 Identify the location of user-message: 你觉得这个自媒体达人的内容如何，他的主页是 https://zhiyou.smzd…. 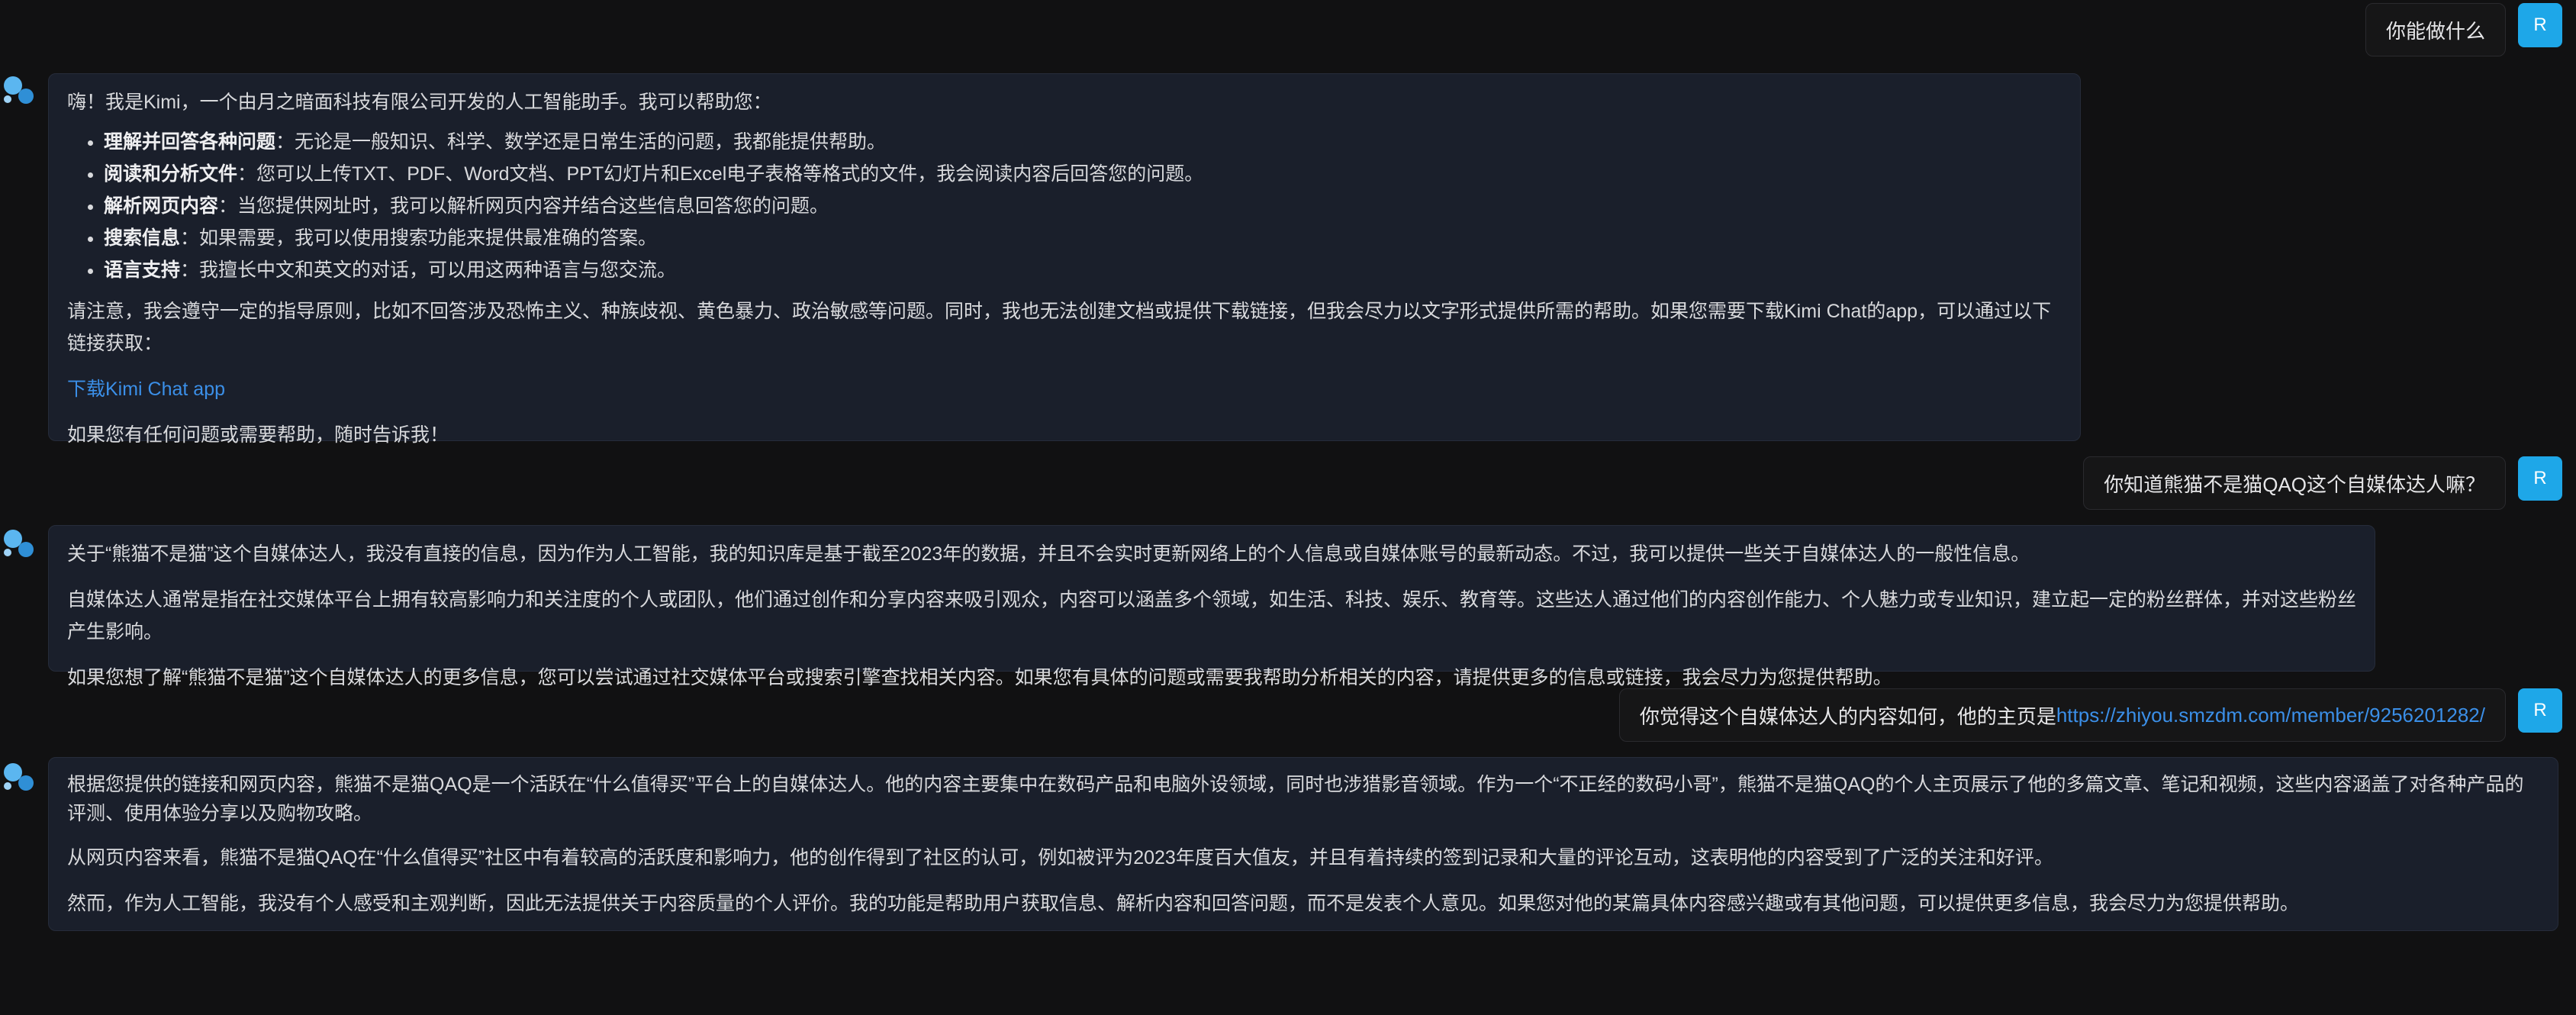
(2062, 715).